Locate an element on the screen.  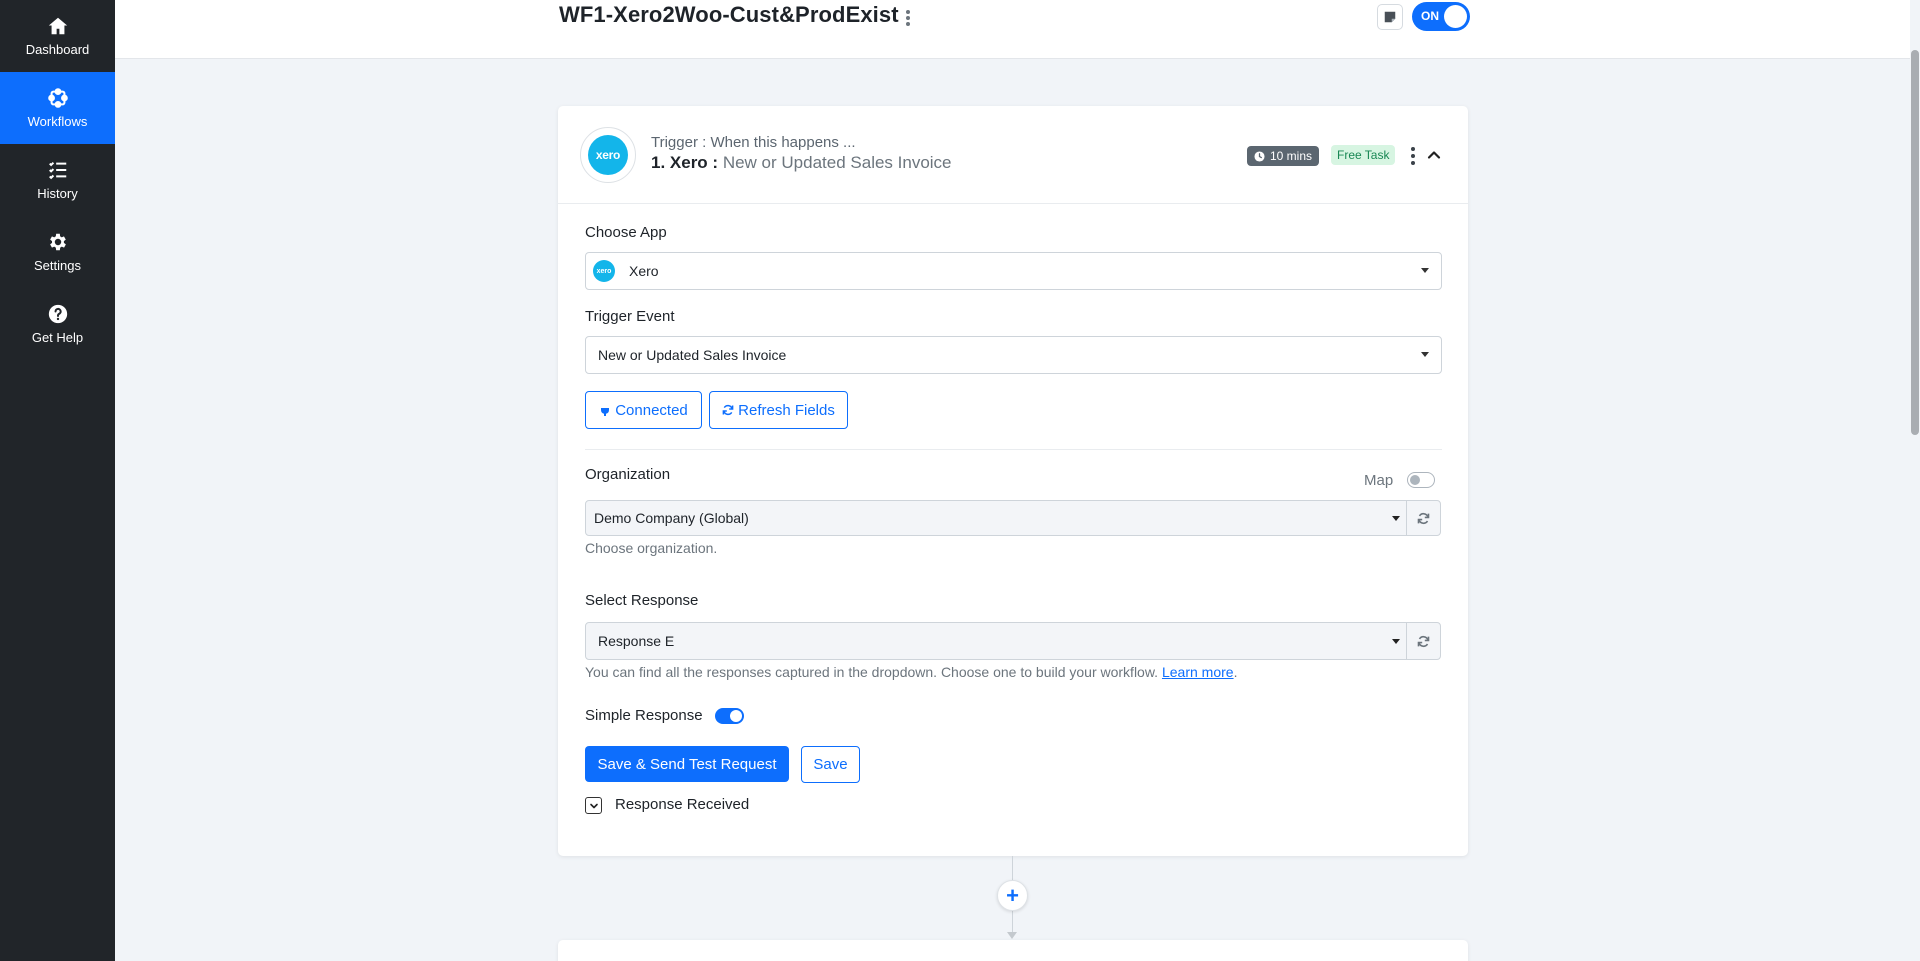
map-label: Map is located at coordinates (1379, 480).